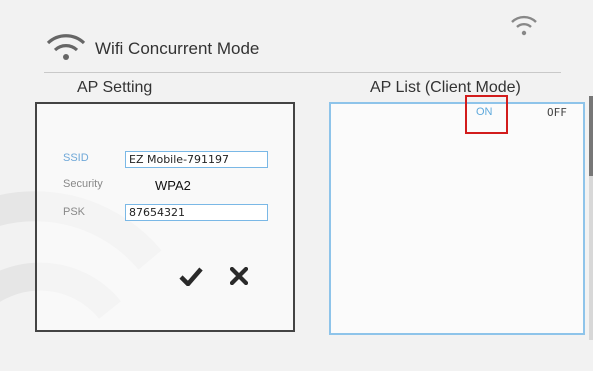  Describe the element at coordinates (74, 212) in the screenshot. I see `psk-label: PSK` at that location.